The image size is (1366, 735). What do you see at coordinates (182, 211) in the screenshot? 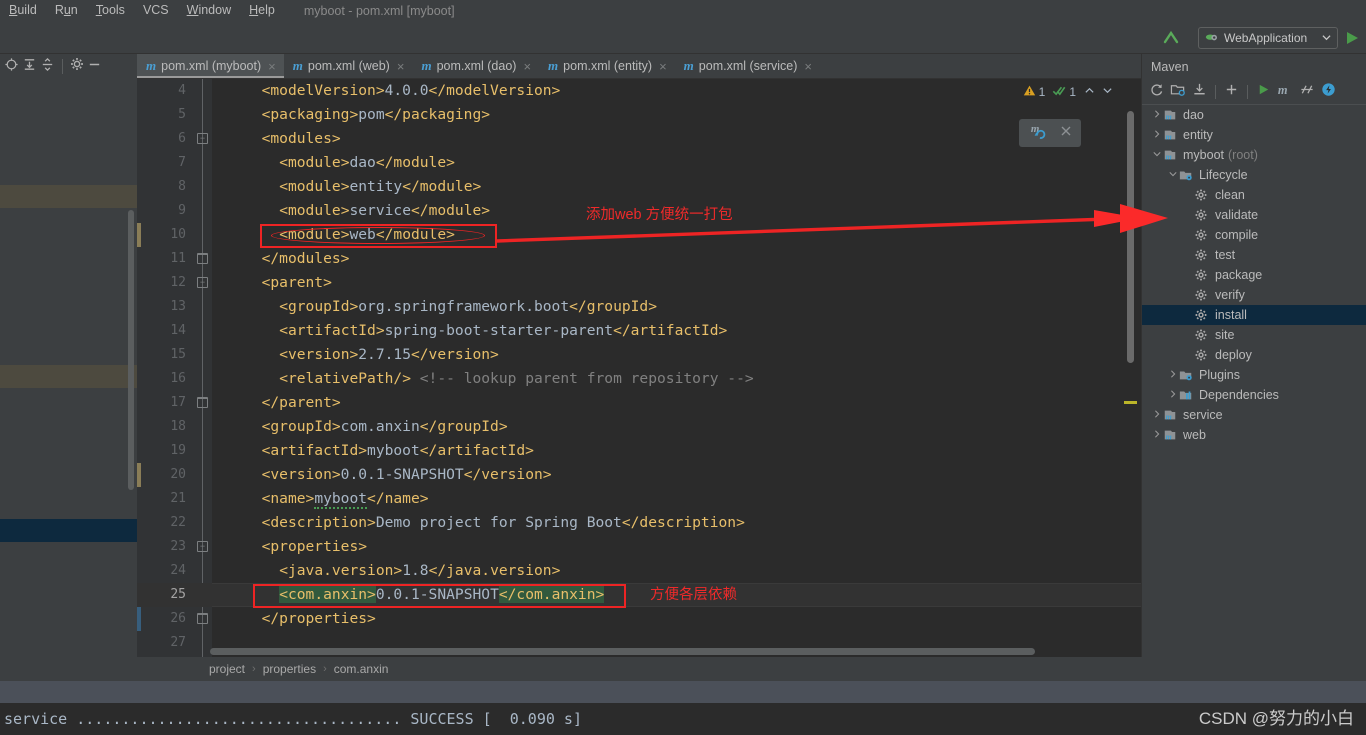
I see `line-number: 9` at bounding box center [182, 211].